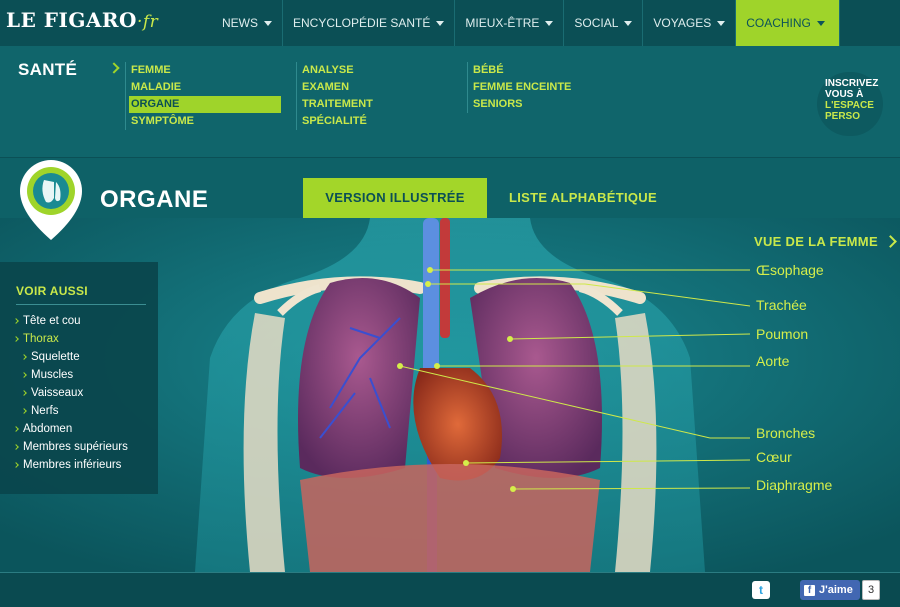 The width and height of the screenshot is (900, 607). What do you see at coordinates (359, 378) in the screenshot?
I see `left-lung` at bounding box center [359, 378].